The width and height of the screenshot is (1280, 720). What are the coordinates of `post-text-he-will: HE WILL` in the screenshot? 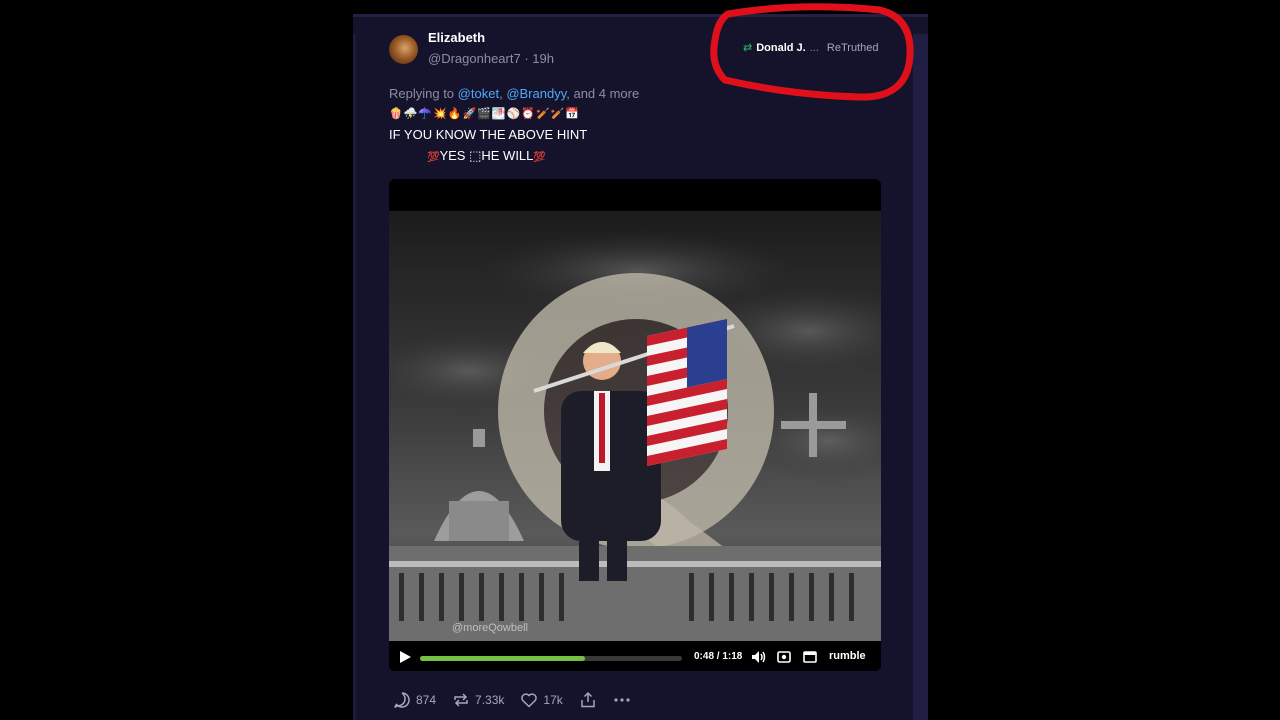 It's located at (507, 155).